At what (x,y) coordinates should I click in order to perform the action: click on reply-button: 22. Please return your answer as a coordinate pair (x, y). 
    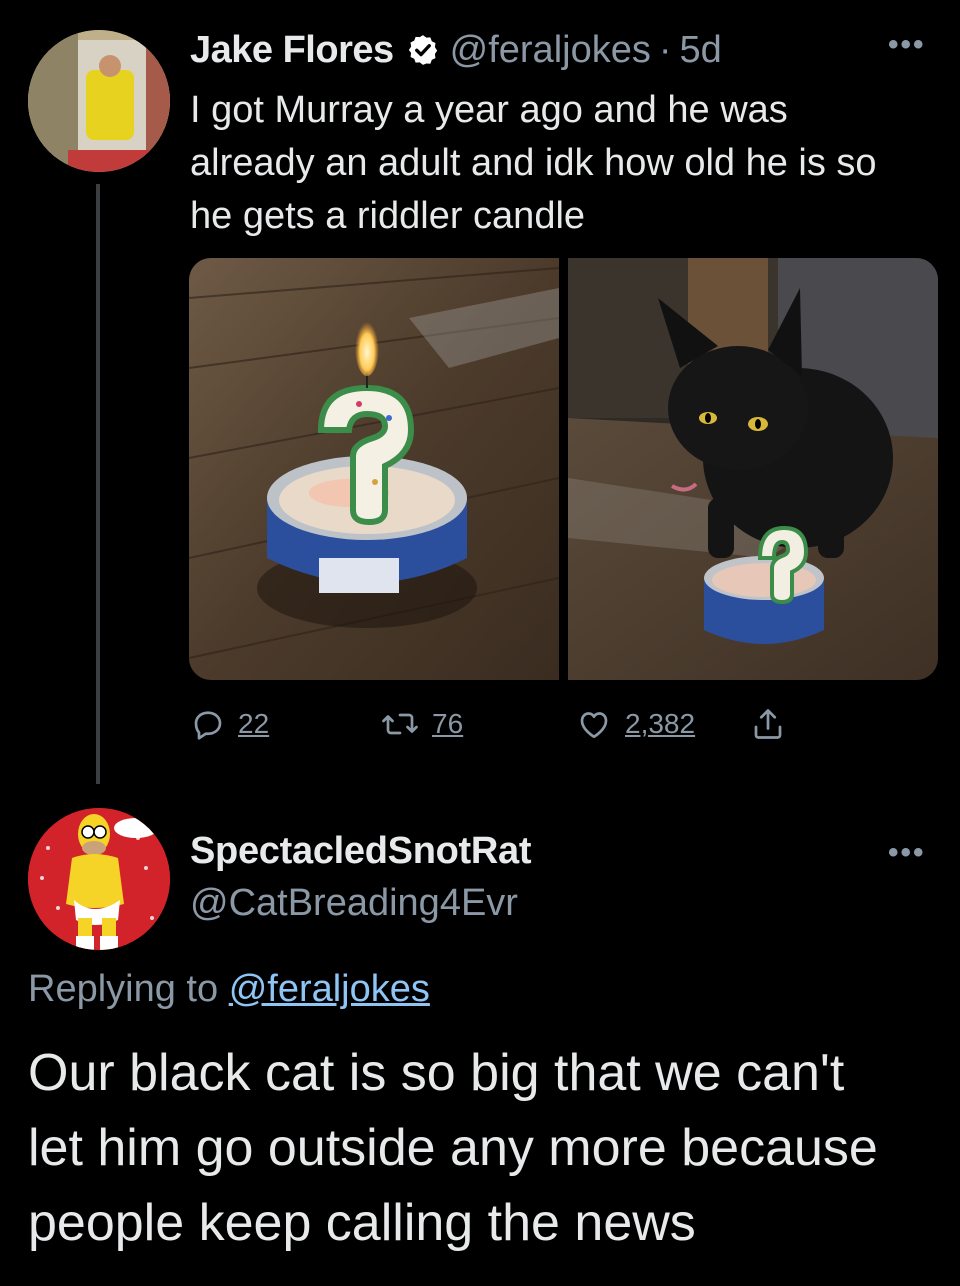
    Looking at the image, I should click on (229, 724).